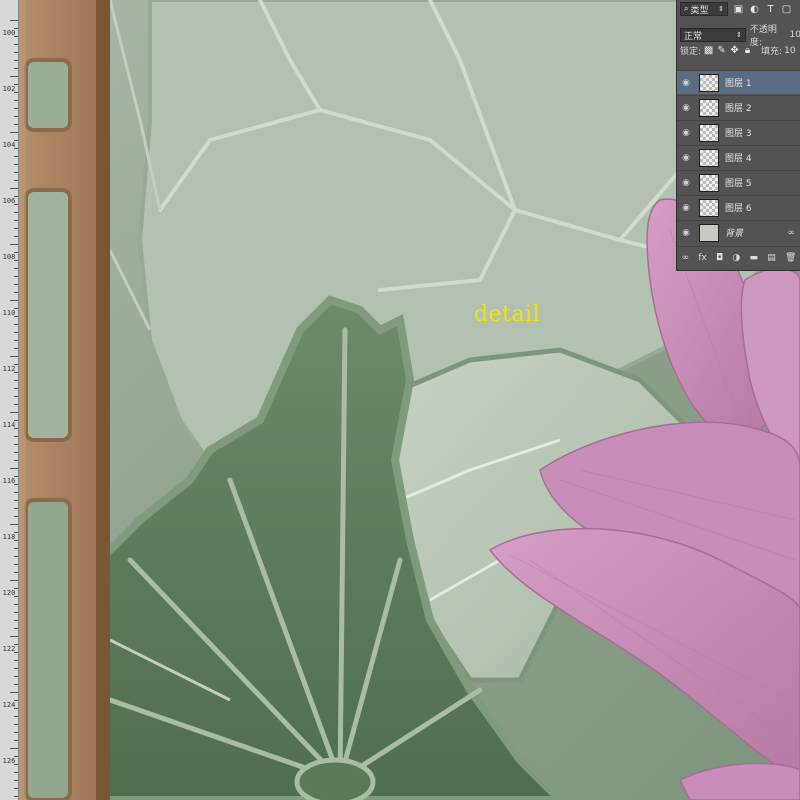  I want to click on layer-row: ◉ 背景 ∞, so click(738, 232).